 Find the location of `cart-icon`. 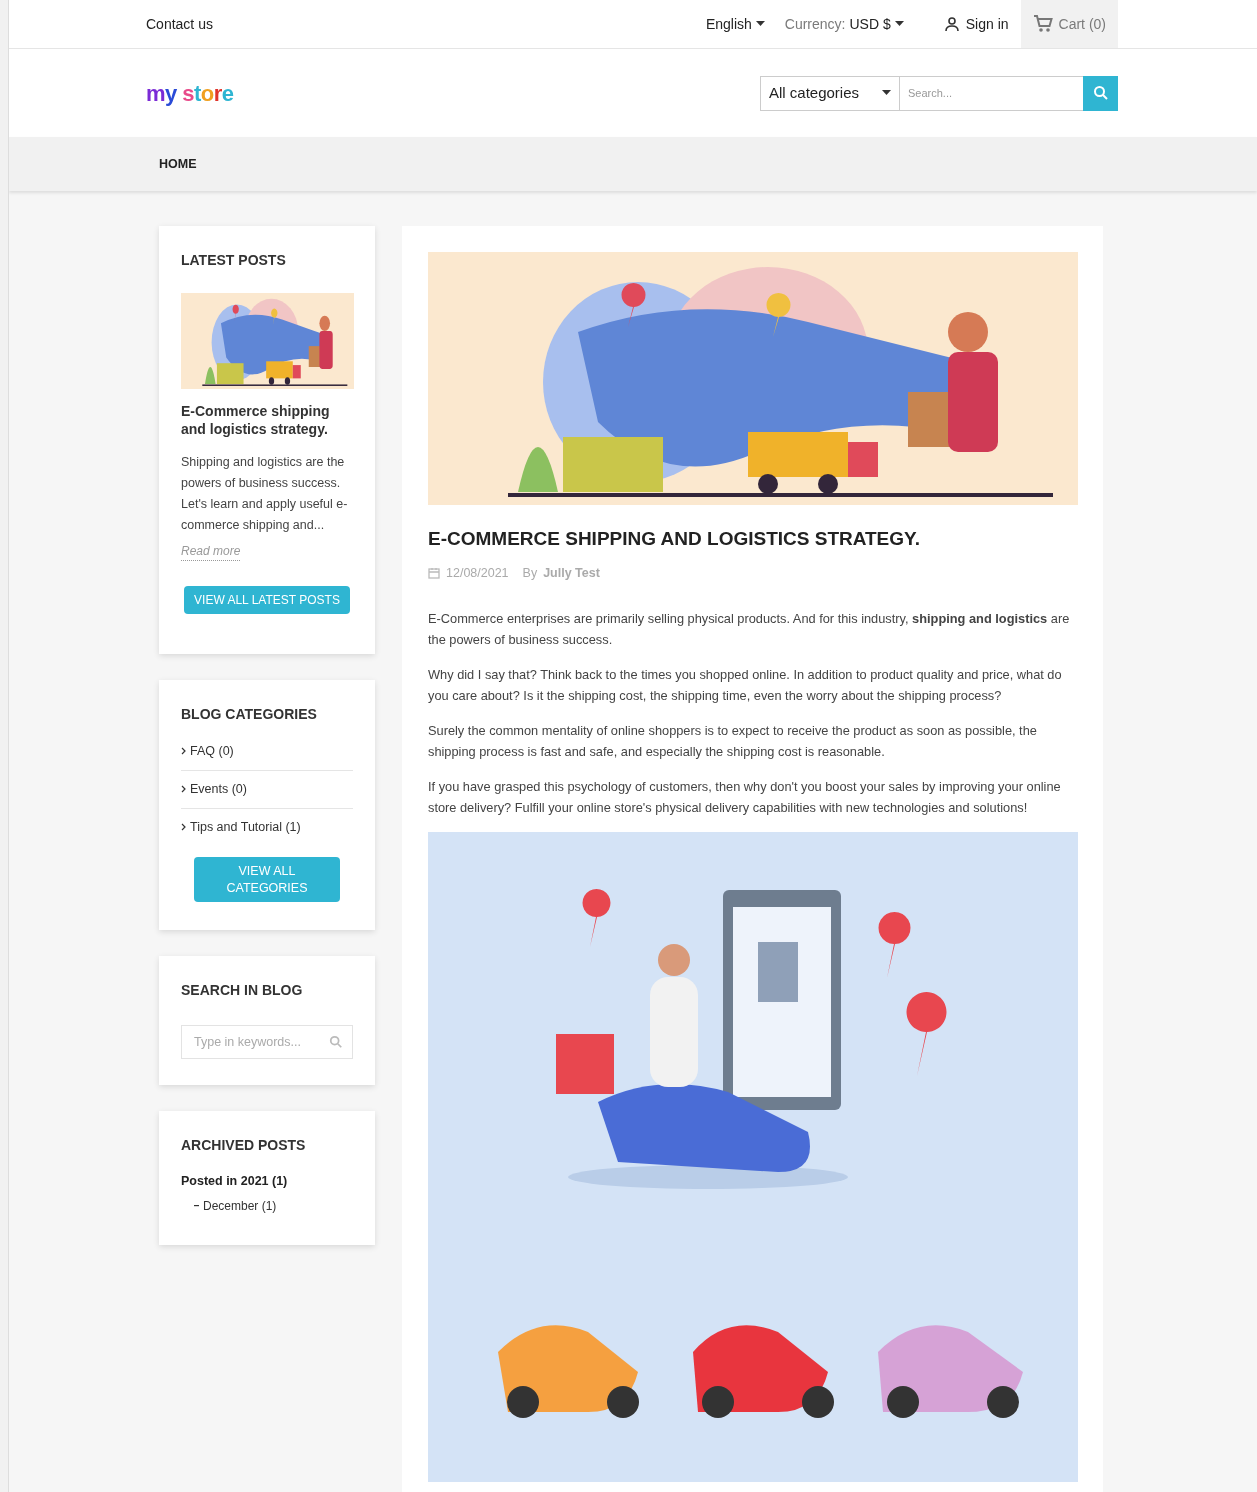

cart-icon is located at coordinates (1042, 24).